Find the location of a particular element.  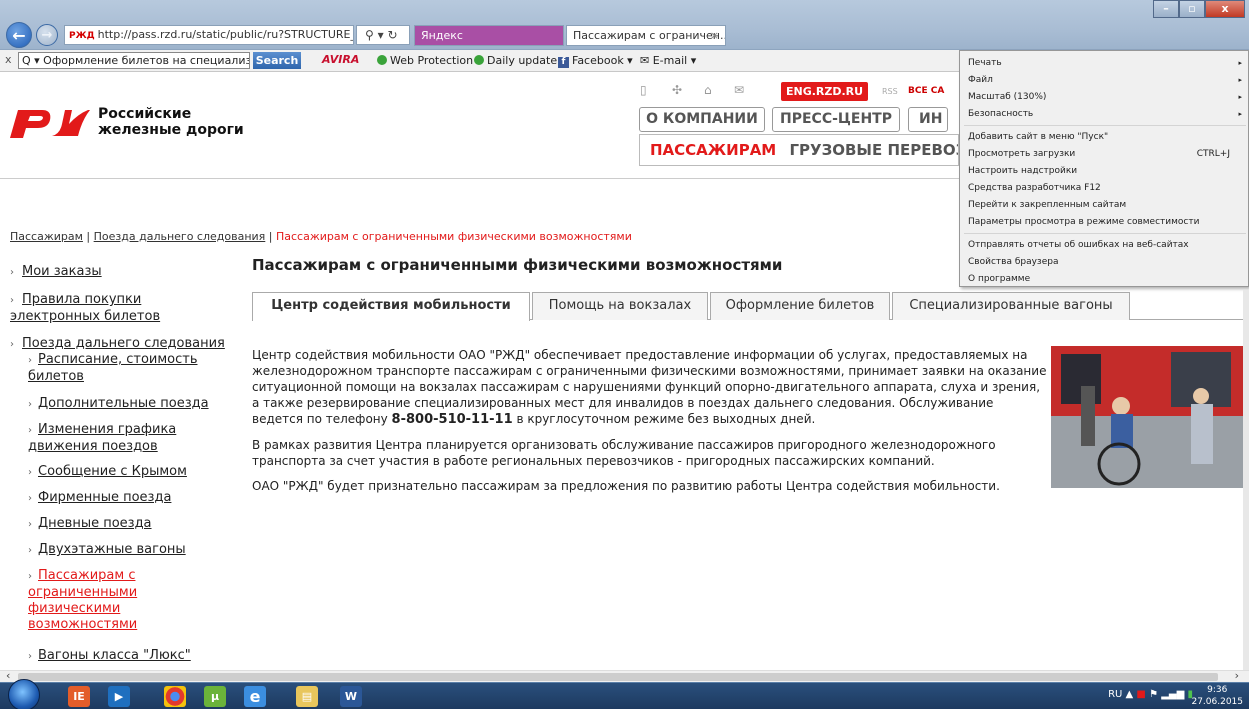

sidebar-sub-label: Сообщение с Крымом is located at coordinates (112, 471).